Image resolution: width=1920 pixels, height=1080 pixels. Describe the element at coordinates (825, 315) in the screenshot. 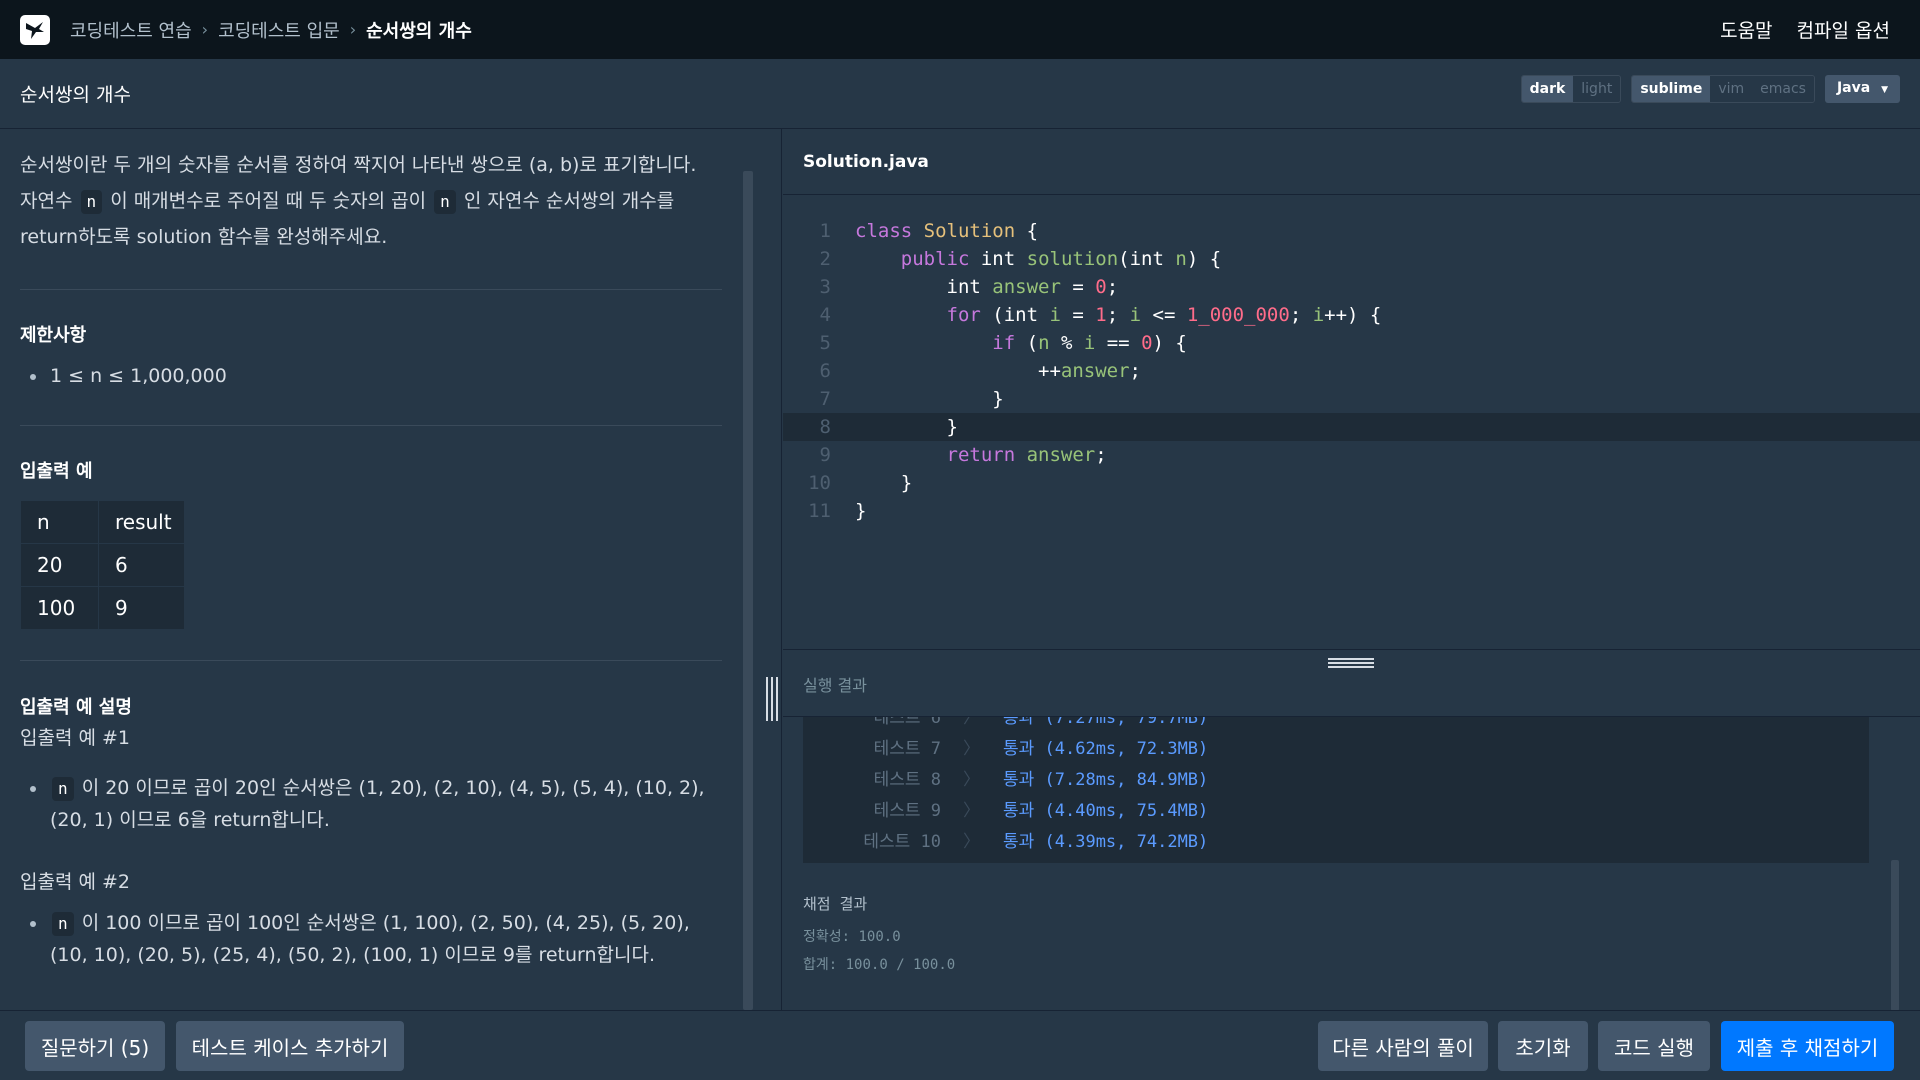

I see `line-number: 4` at that location.